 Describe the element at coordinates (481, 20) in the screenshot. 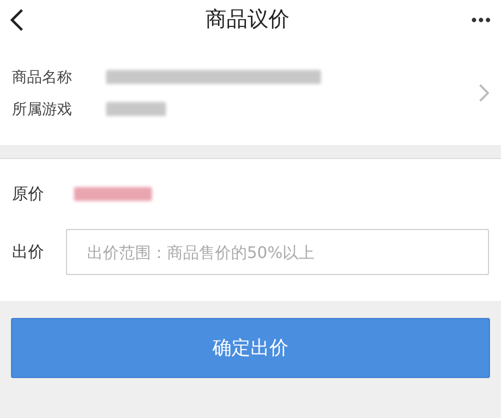

I see `more-icon` at that location.